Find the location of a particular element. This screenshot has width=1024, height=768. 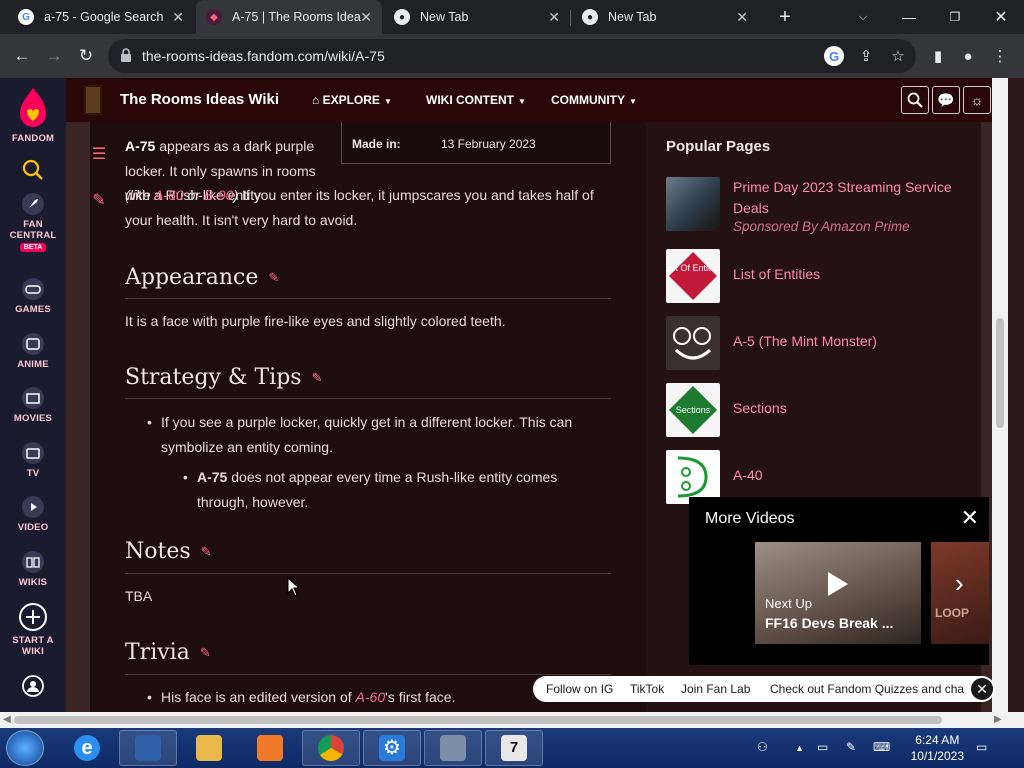

rail-item-video: VIDEO is located at coordinates (33, 514).